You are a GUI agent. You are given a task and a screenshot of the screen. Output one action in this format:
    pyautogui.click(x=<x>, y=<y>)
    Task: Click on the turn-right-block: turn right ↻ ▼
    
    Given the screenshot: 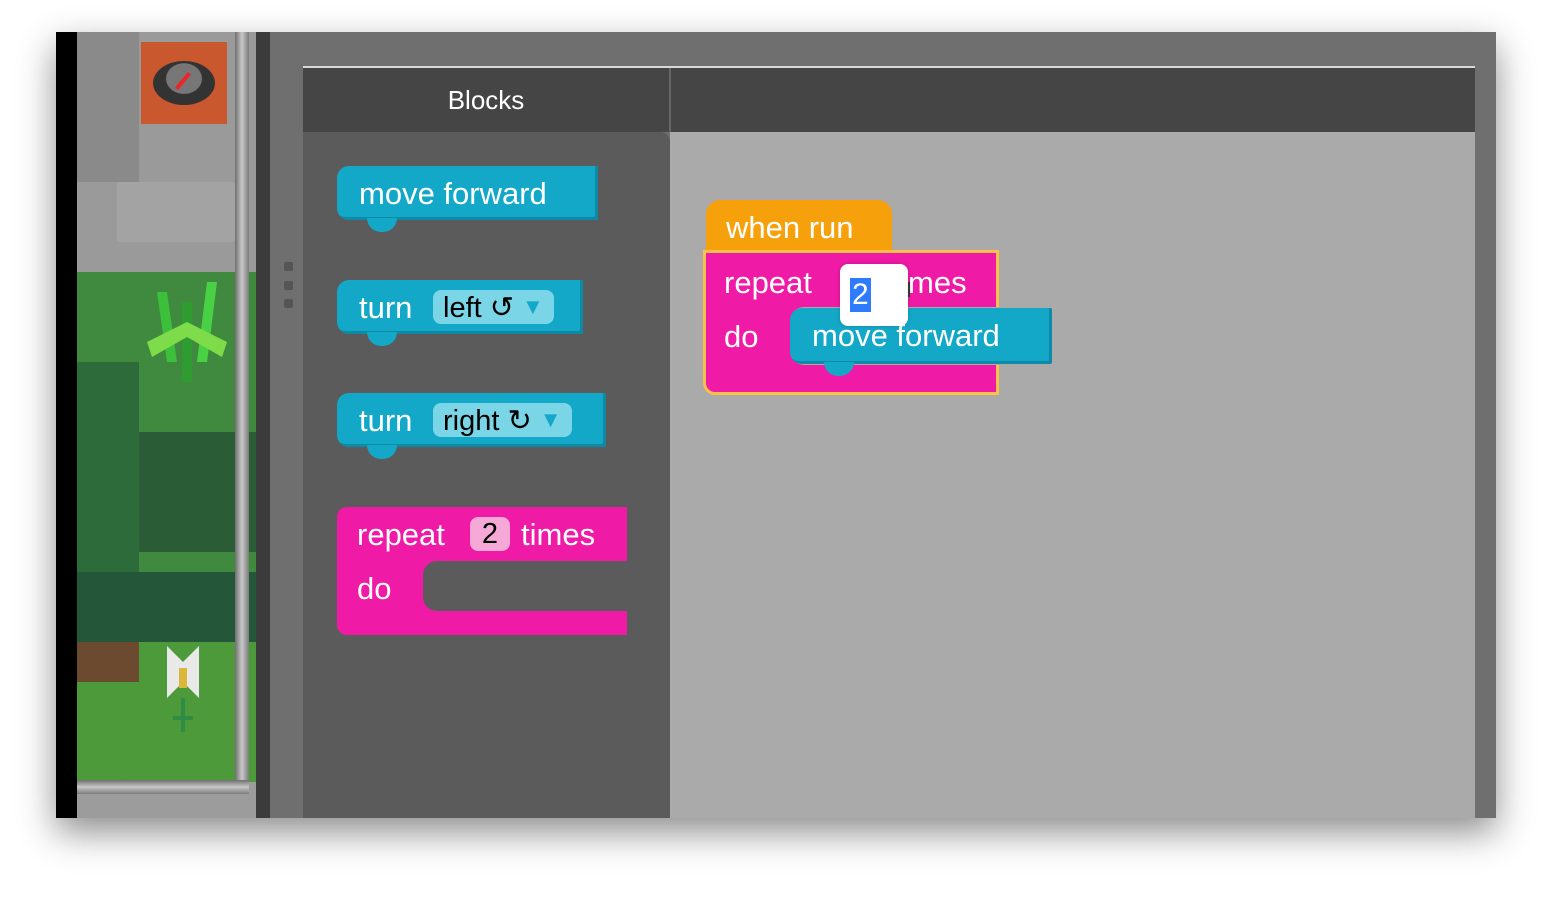 What is the action you would take?
    pyautogui.click(x=471, y=426)
    